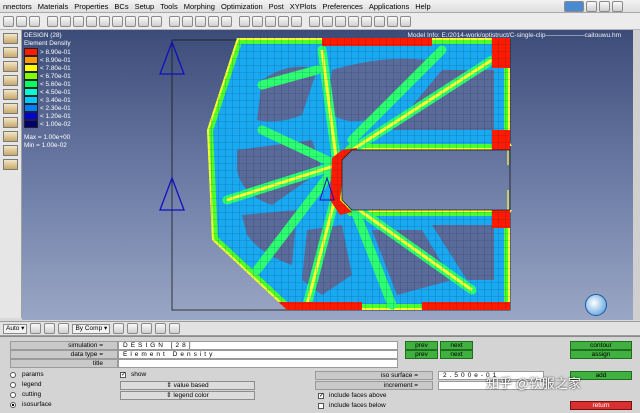 This screenshot has width=640, height=413. Describe the element at coordinates (389, 6) in the screenshot. I see `menu-applications: Applications` at that location.